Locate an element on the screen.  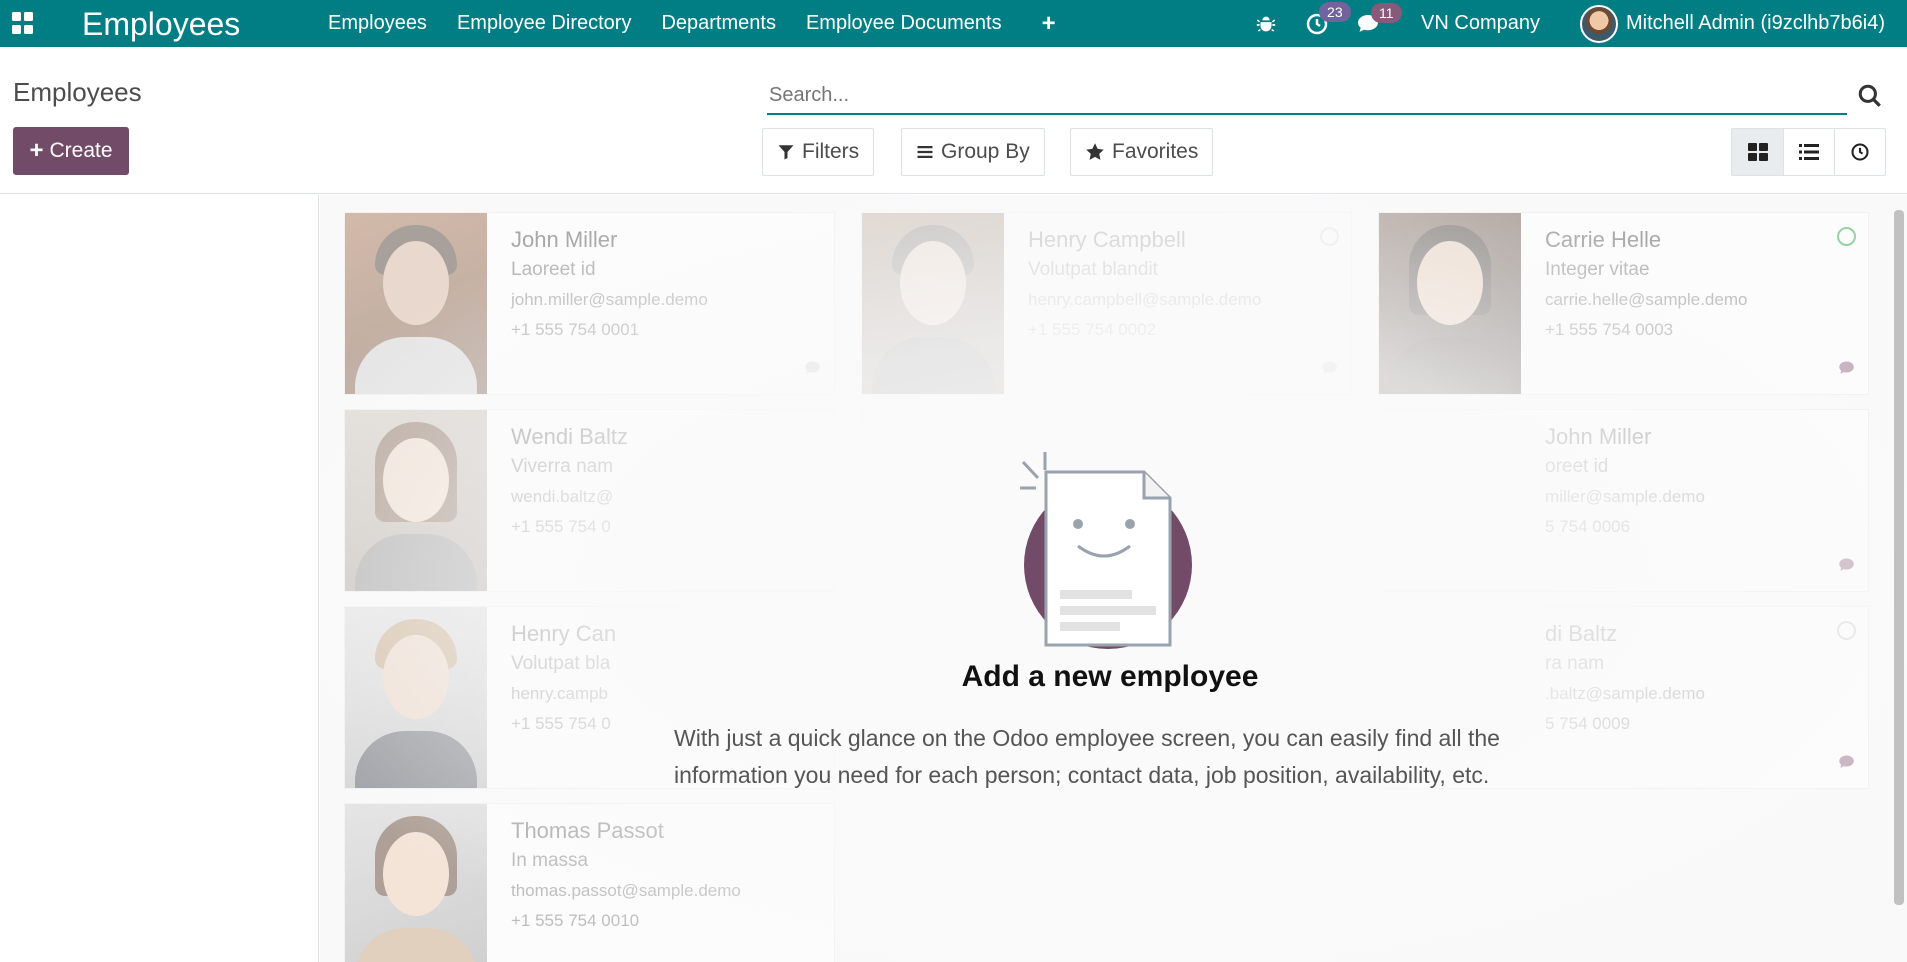
smiling-document-illustration-icon is located at coordinates (1106, 550).